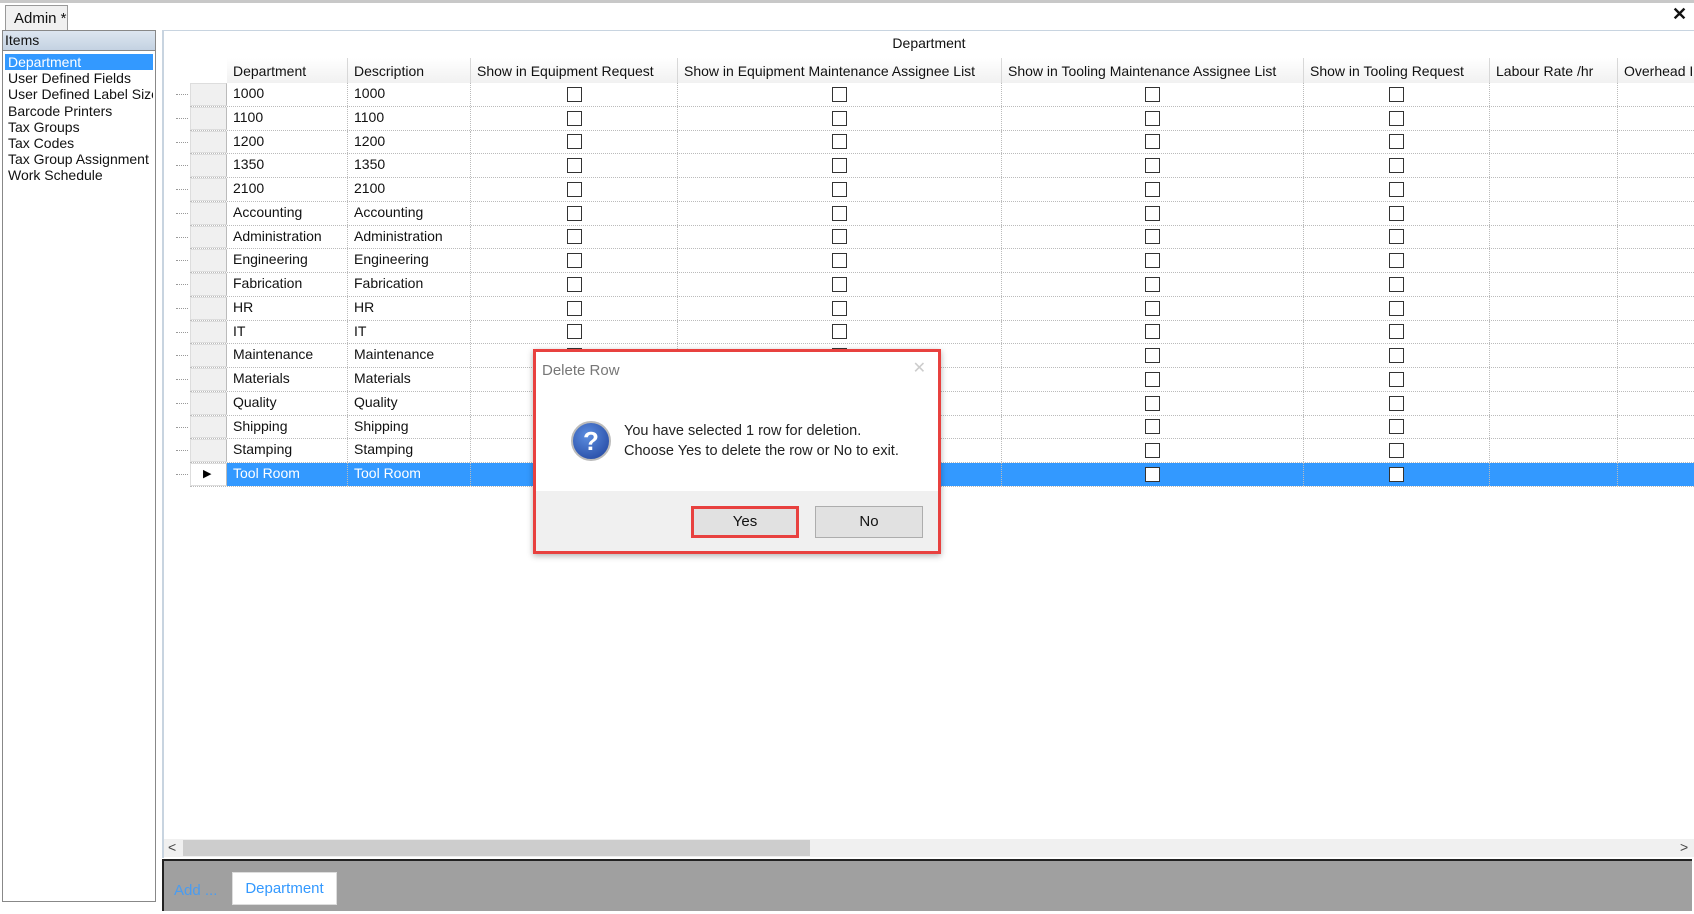 This screenshot has width=1694, height=914. I want to click on description-cell: 1350, so click(409, 165).